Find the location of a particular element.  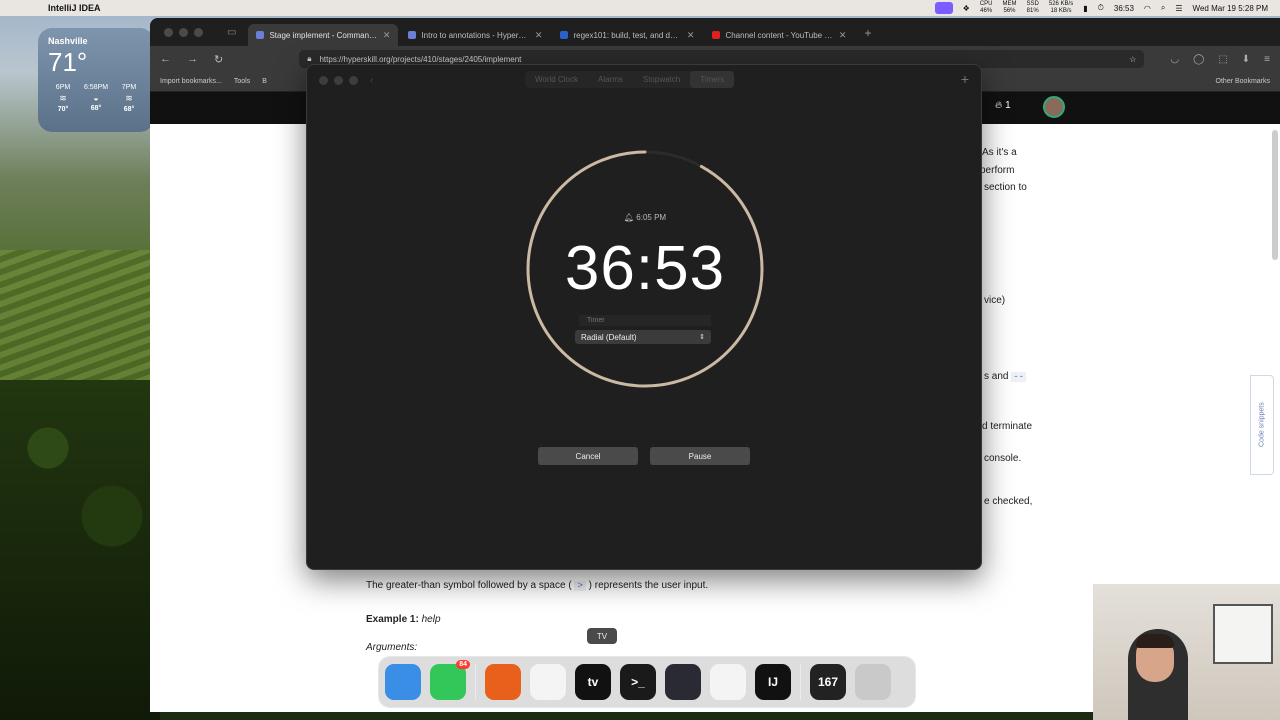

weather-hour: 7PM ≋ 68° is located at coordinates (129, 98).